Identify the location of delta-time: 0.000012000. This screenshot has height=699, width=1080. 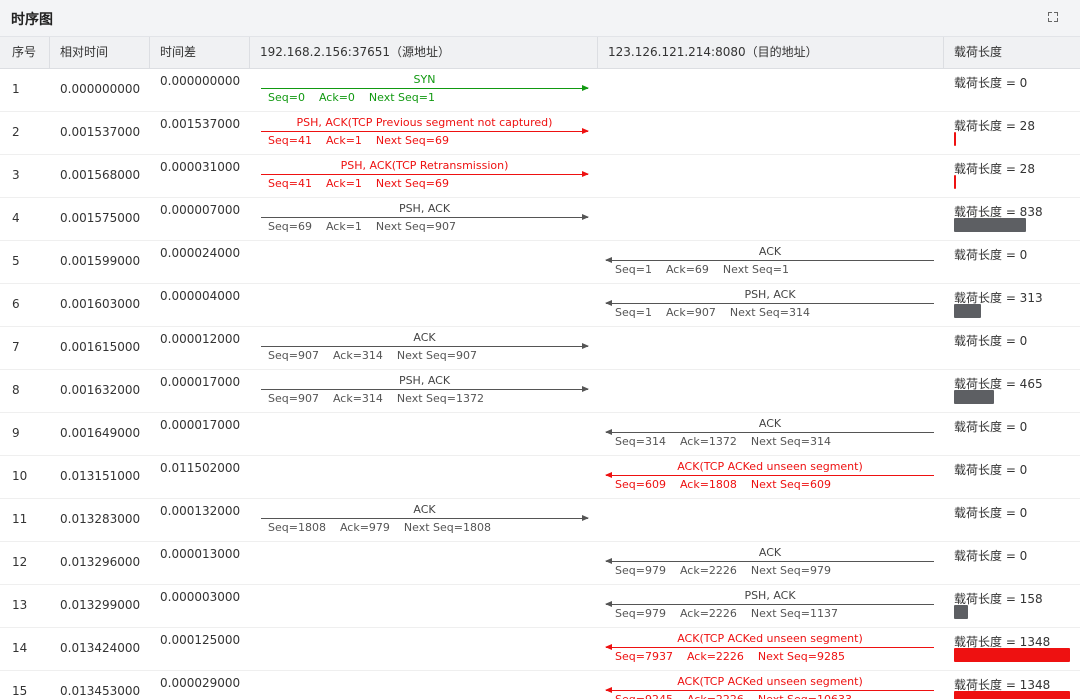
(200, 339).